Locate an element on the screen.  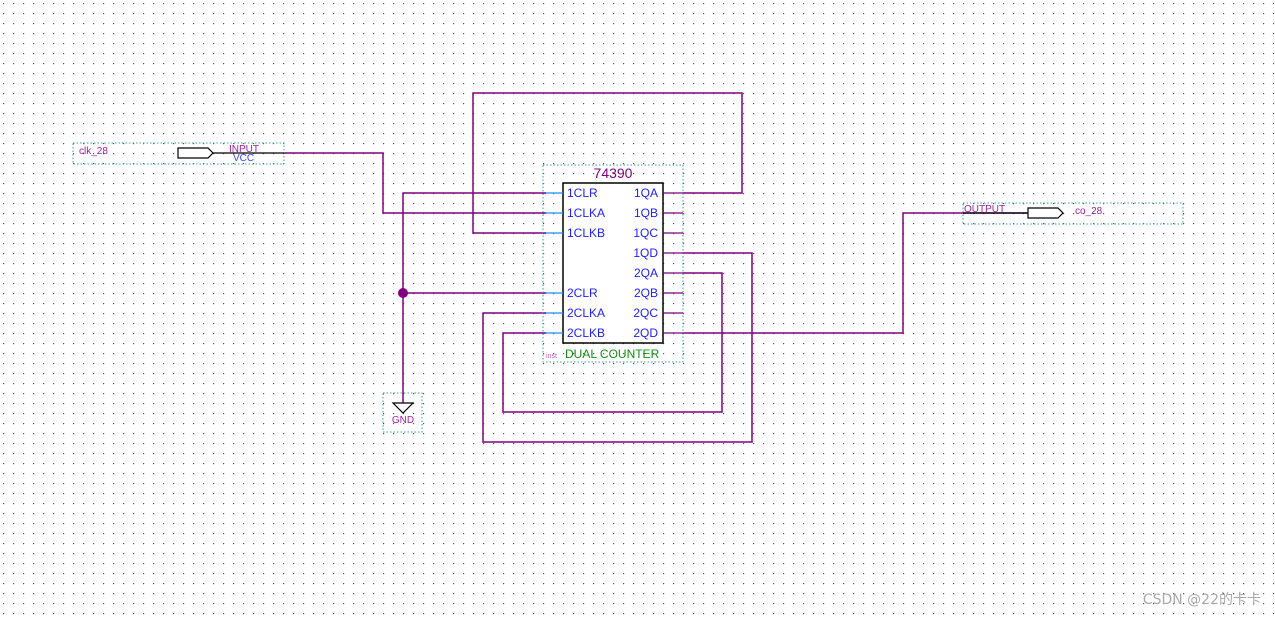
output-pin-icon is located at coordinates (1045, 213).